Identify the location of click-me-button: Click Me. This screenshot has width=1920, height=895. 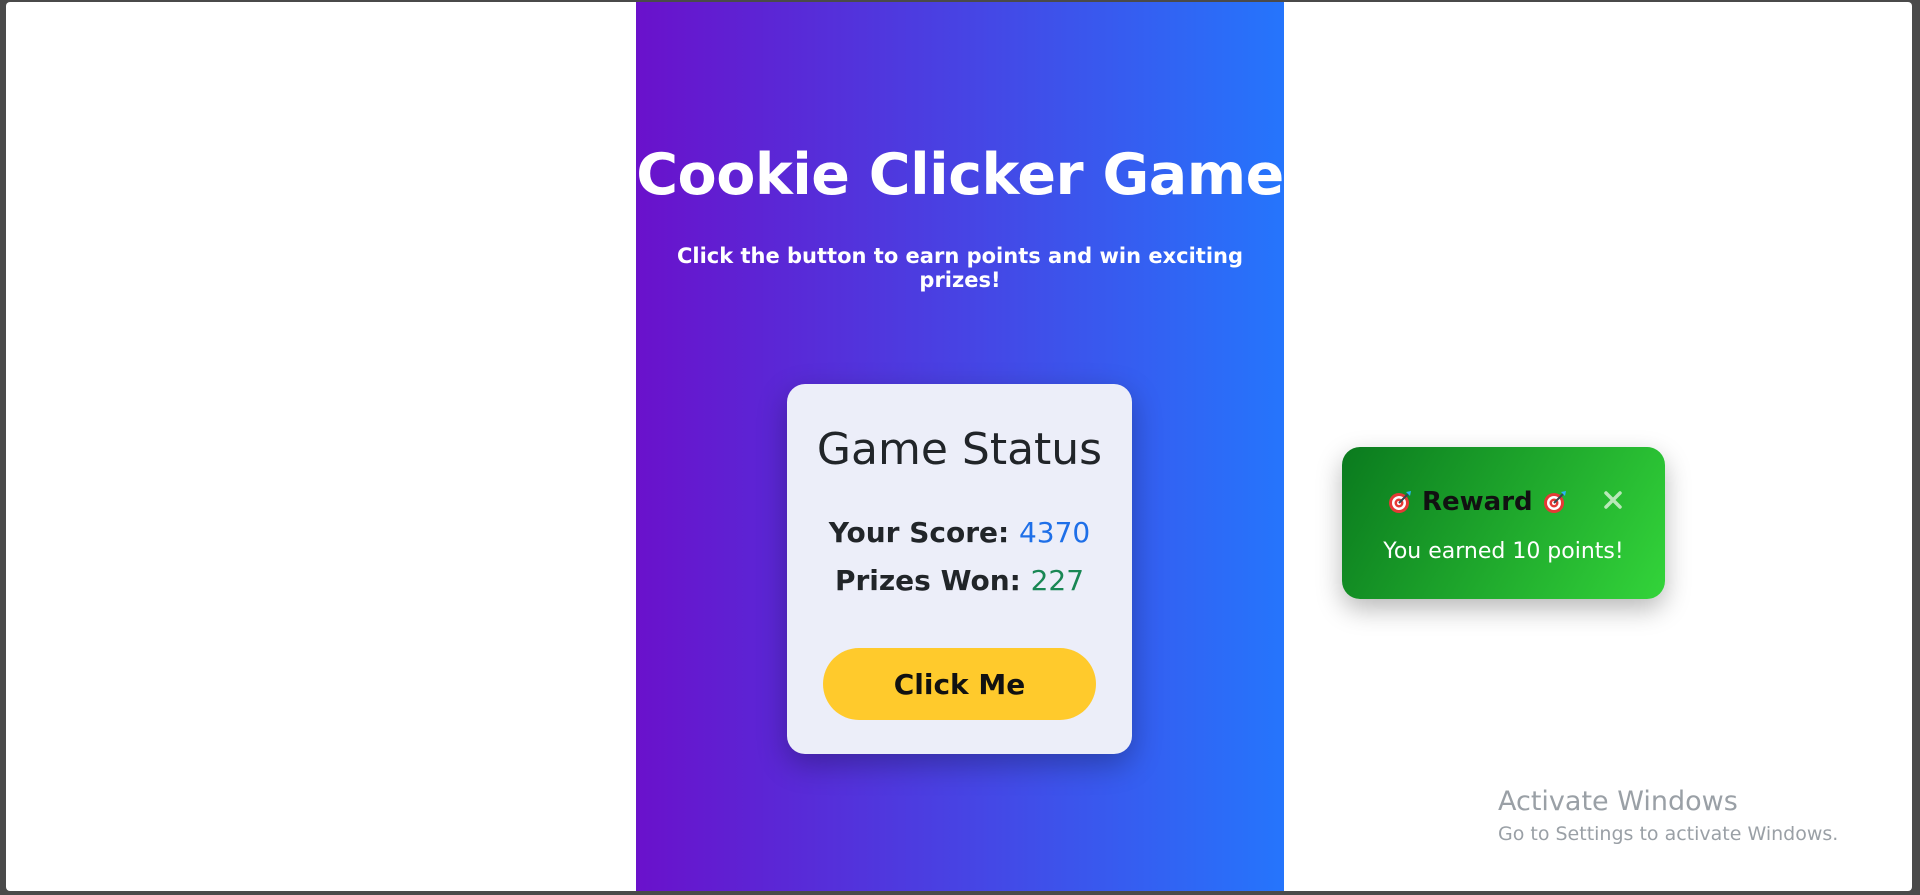
(959, 684).